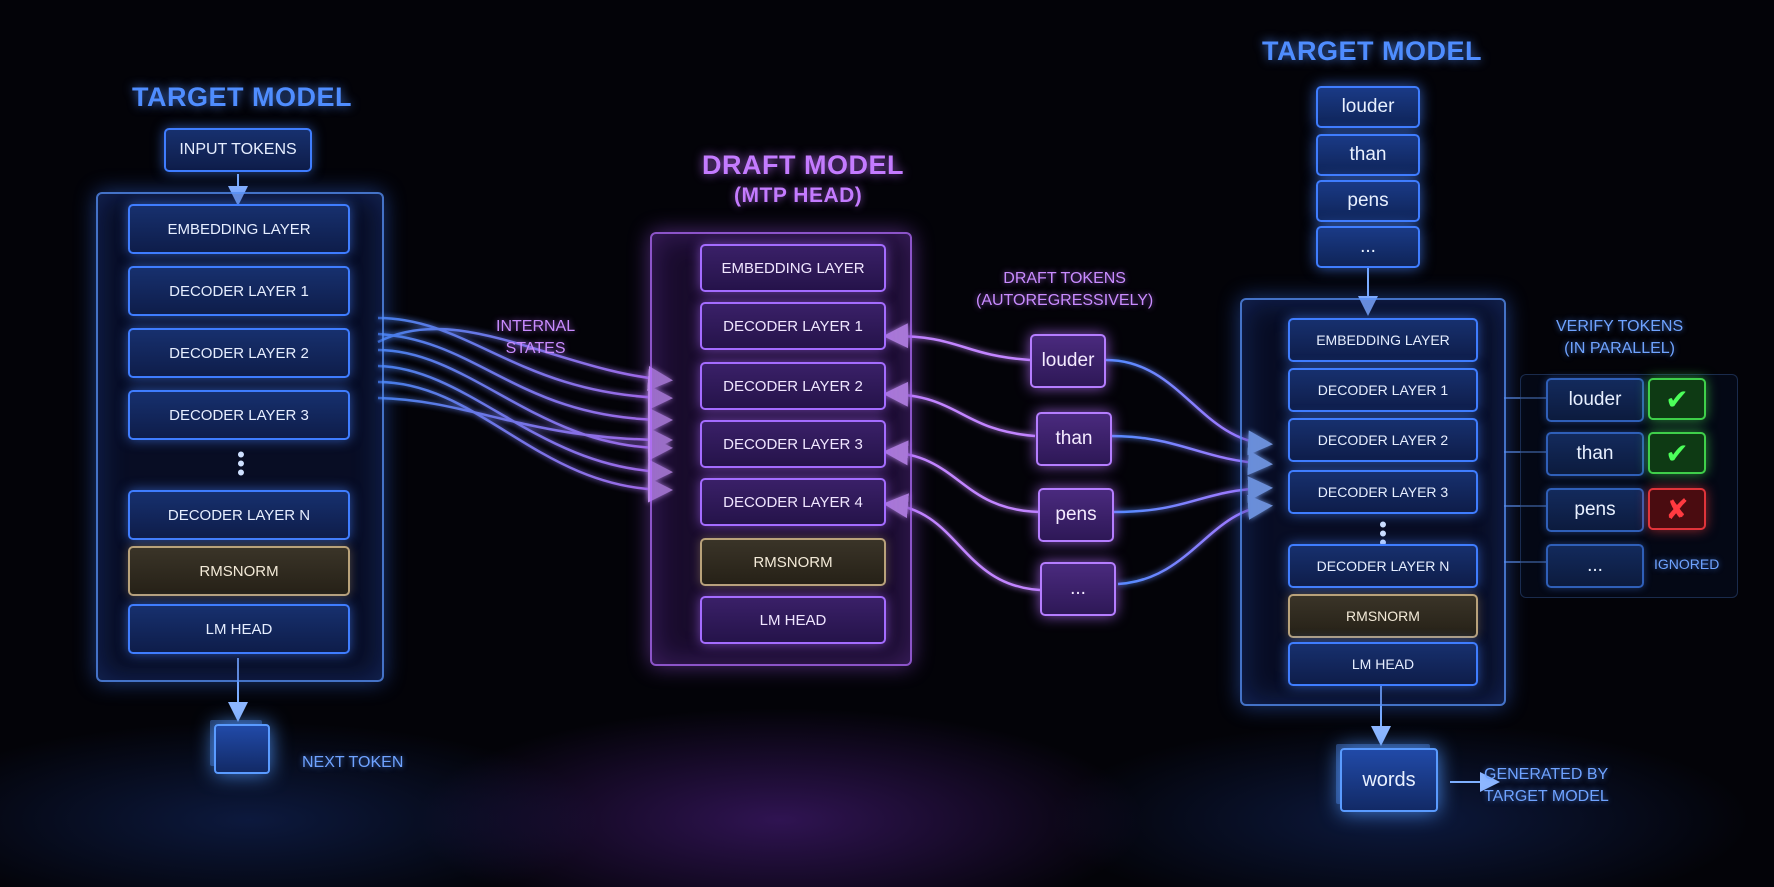  I want to click on draft-layer-5: RMSNORM, so click(793, 562).